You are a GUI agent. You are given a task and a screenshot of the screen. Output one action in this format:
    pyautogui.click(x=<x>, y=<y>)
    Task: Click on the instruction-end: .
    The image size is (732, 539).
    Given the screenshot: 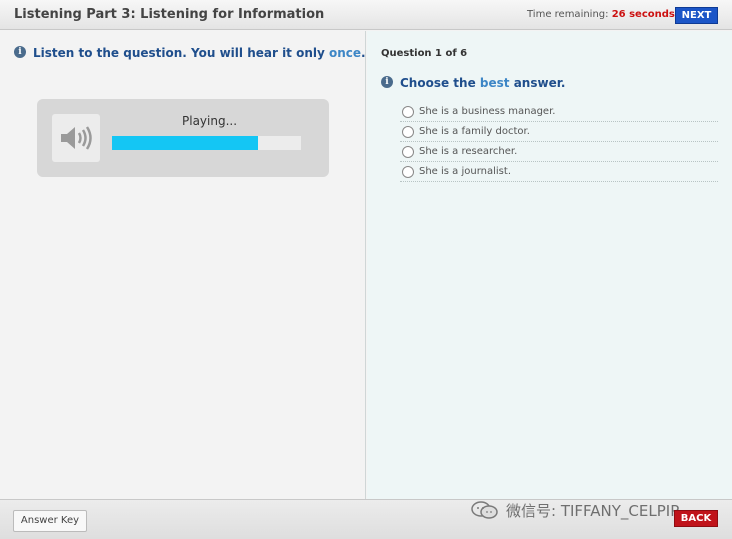 What is the action you would take?
    pyautogui.click(x=363, y=53)
    